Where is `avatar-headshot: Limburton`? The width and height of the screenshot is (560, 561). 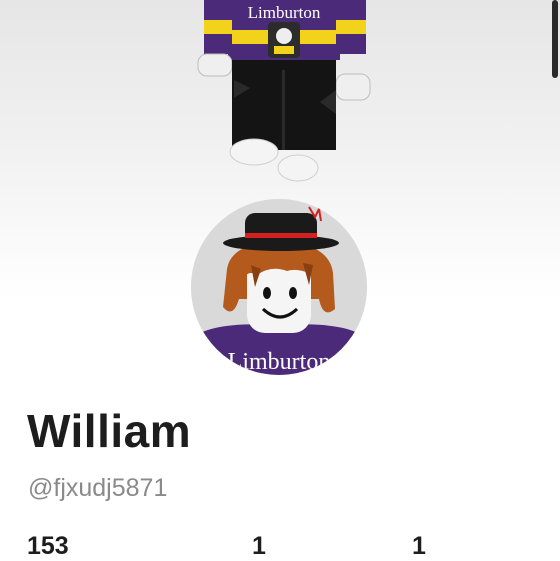
avatar-headshot: Limburton is located at coordinates (279, 287).